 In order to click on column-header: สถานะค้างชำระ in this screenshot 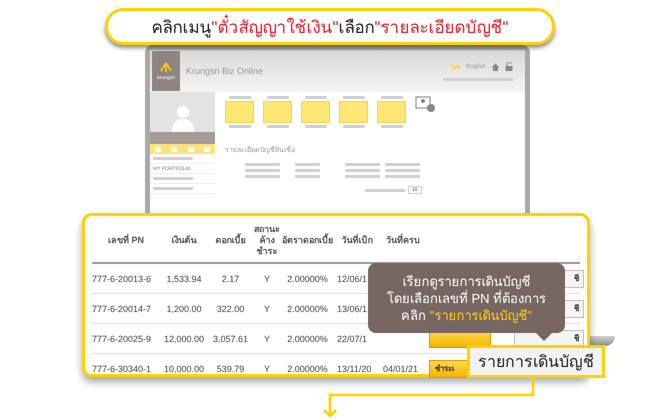, I will do `click(267, 240)`.